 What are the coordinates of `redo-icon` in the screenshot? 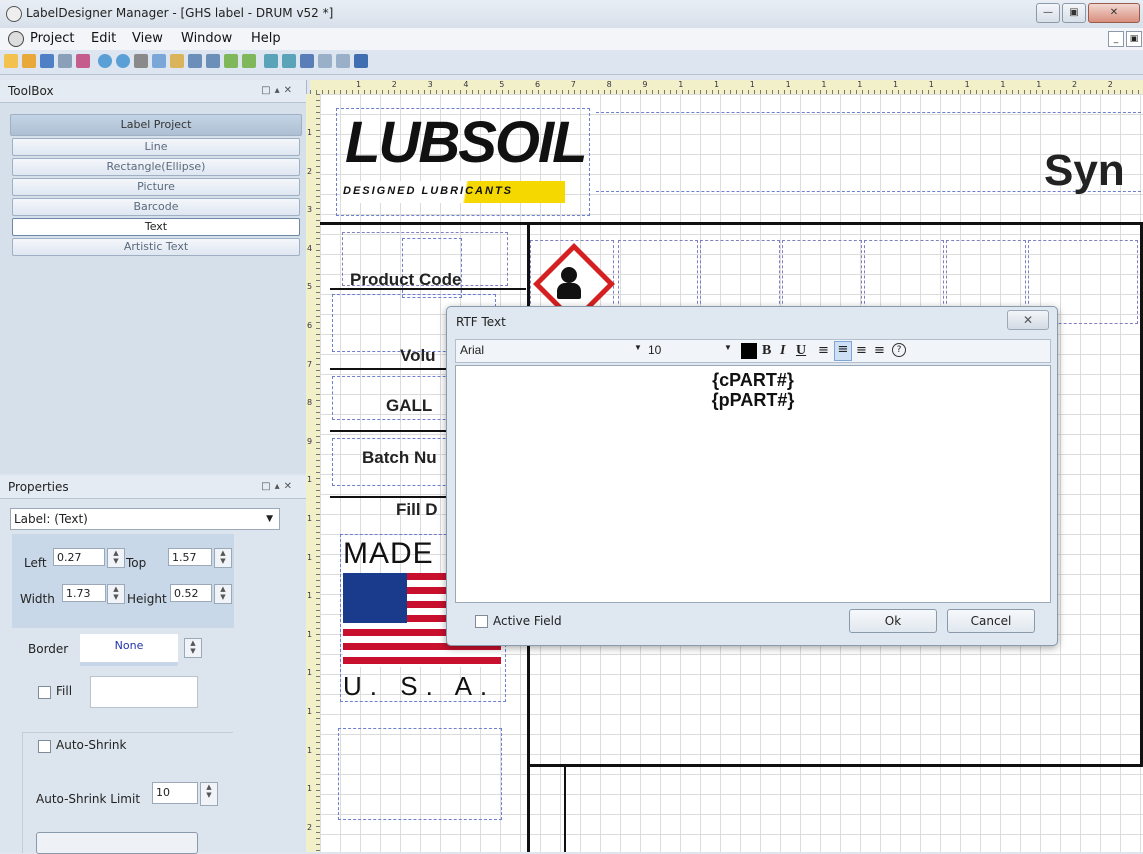 It's located at (213, 61).